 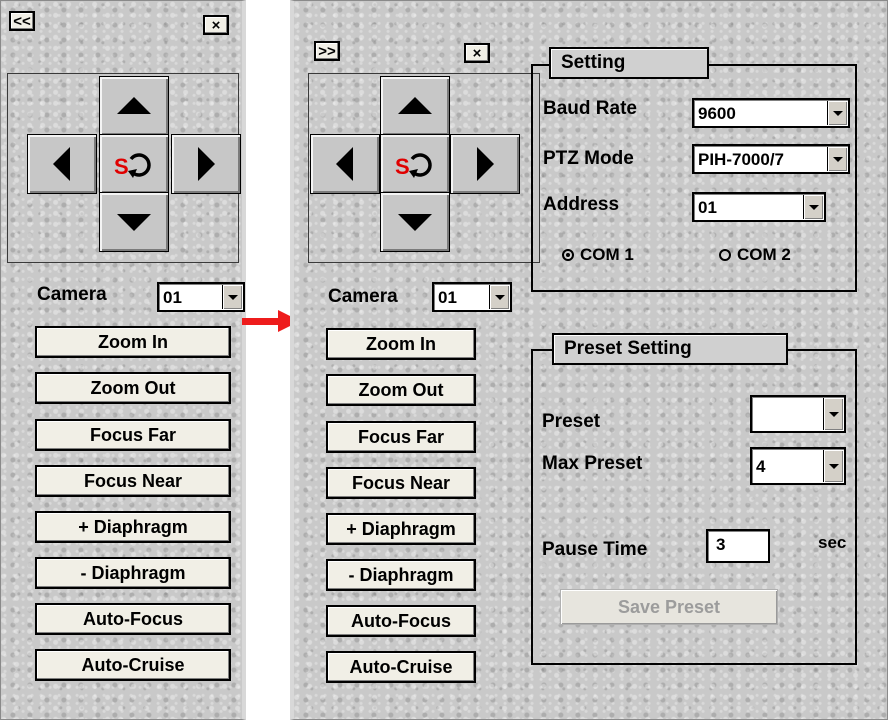 I want to click on setting-group-title: Setting, so click(x=629, y=63).